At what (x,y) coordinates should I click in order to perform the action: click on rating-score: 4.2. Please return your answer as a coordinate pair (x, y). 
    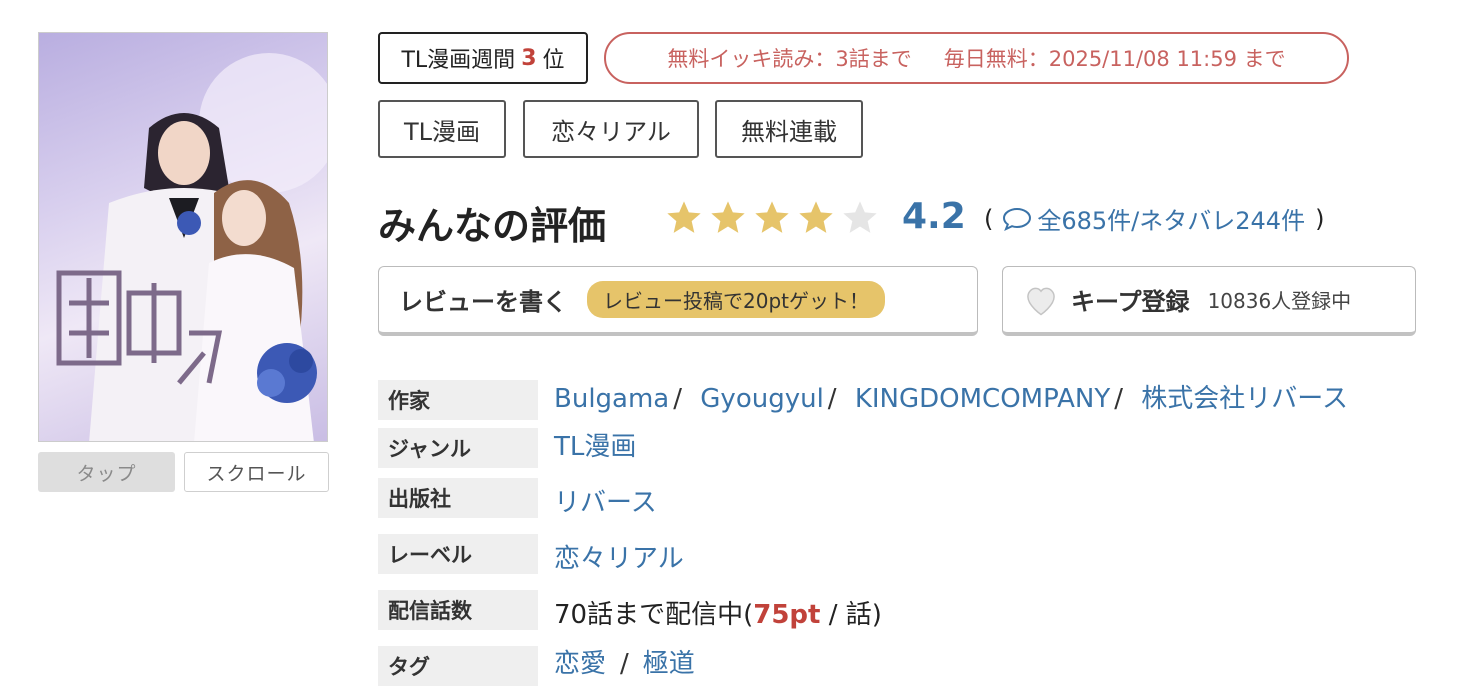
    Looking at the image, I should click on (934, 216).